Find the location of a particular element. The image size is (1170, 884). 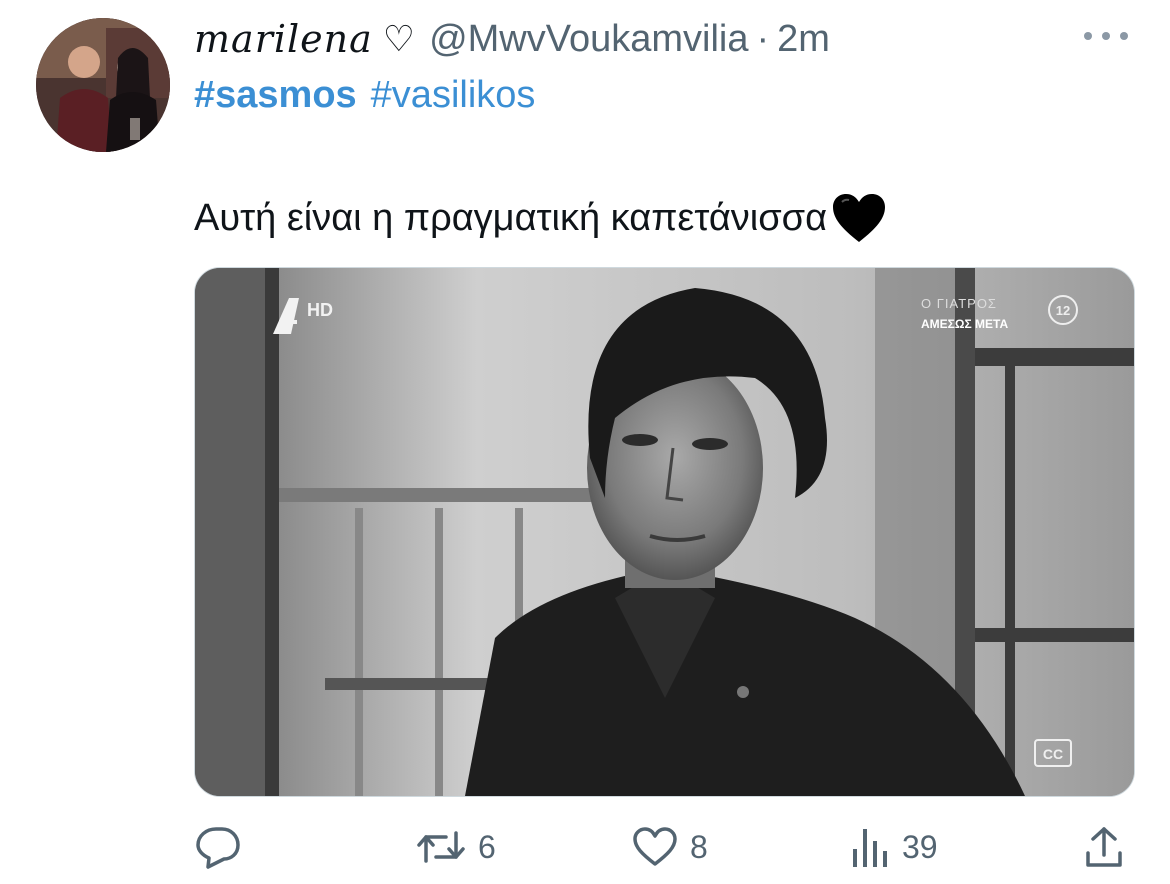

reply-button is located at coordinates (218, 847).